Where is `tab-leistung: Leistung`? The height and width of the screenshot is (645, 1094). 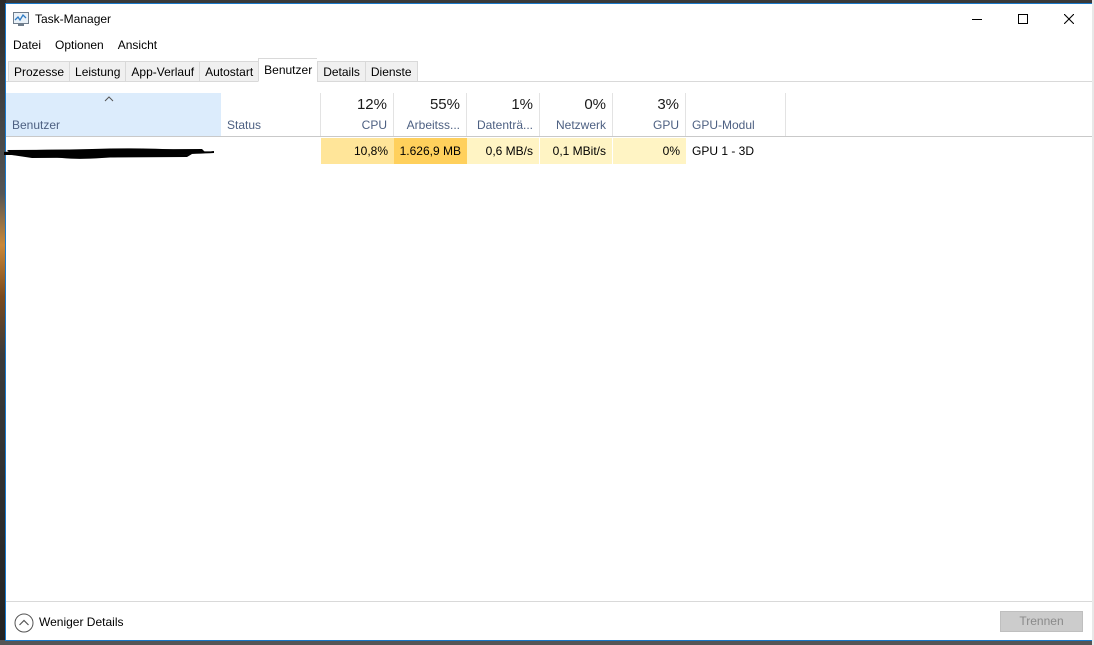 tab-leistung: Leistung is located at coordinates (97, 71).